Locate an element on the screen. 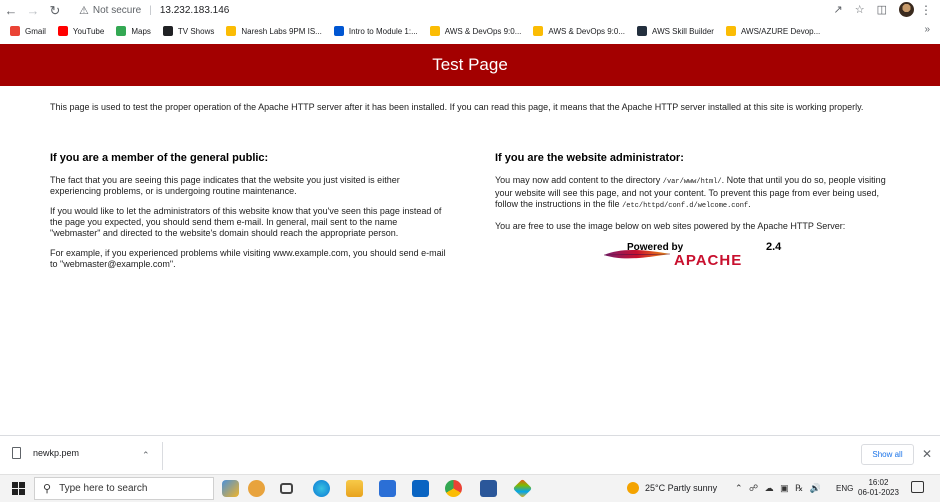 This screenshot has width=940, height=502. clock-time: 16:02 is located at coordinates (878, 482).